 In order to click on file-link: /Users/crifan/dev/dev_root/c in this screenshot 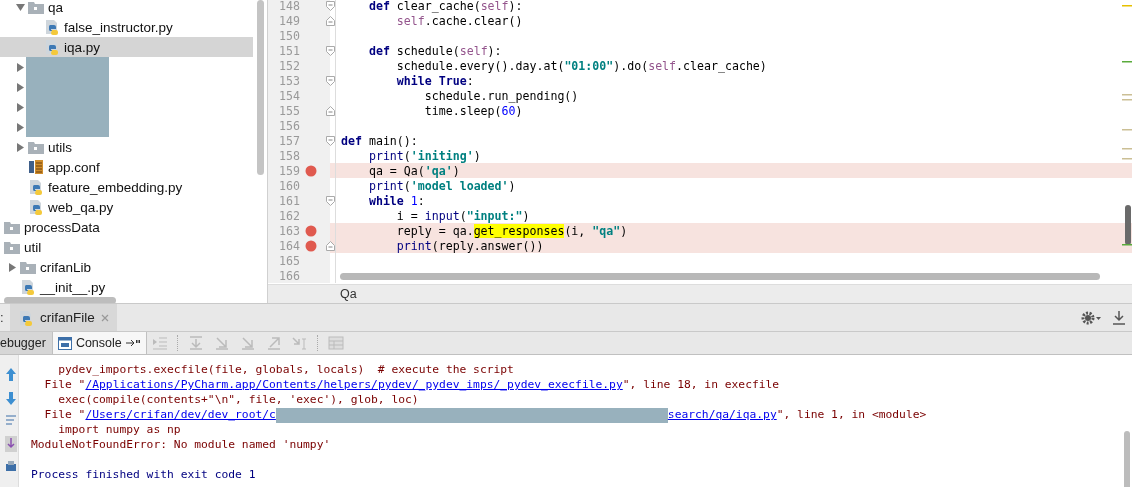, I will do `click(180, 414)`.